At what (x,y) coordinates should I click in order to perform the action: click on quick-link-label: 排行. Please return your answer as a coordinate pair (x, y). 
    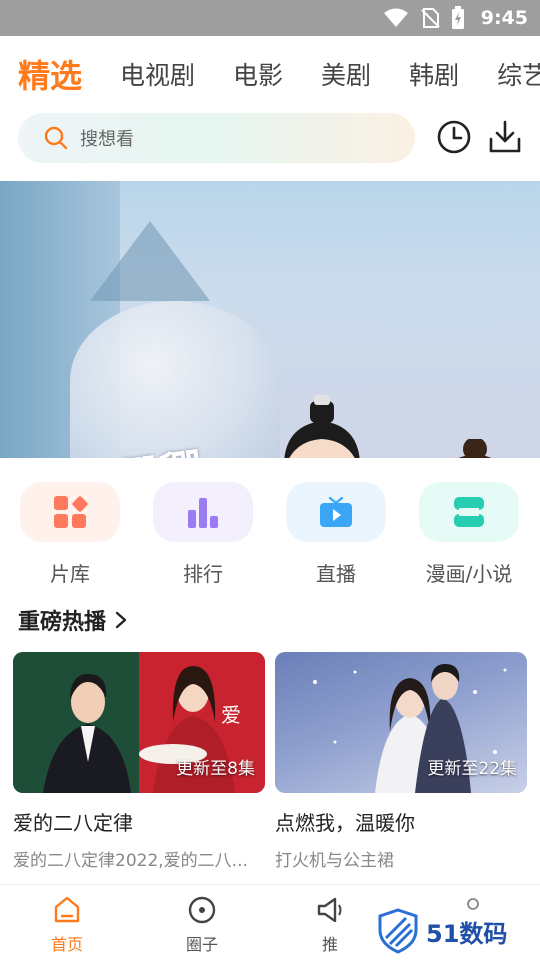
    Looking at the image, I should click on (203, 574).